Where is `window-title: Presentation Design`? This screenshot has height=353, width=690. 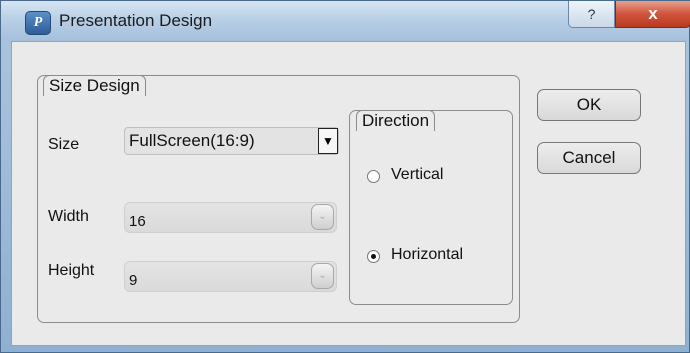 window-title: Presentation Design is located at coordinates (136, 20).